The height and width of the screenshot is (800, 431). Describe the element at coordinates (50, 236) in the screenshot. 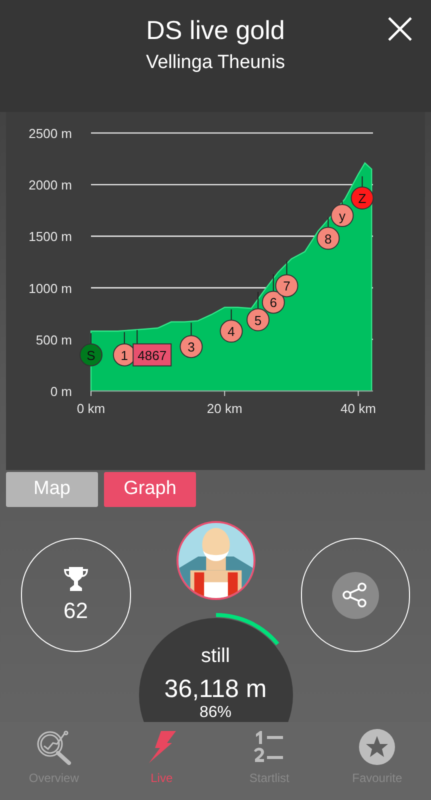

I see `y-tick-label: 1500 m` at that location.